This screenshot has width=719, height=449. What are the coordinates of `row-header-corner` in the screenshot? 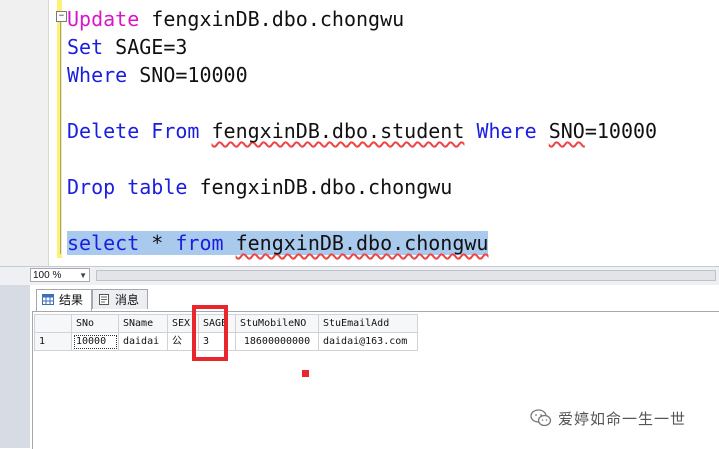 It's located at (53, 323).